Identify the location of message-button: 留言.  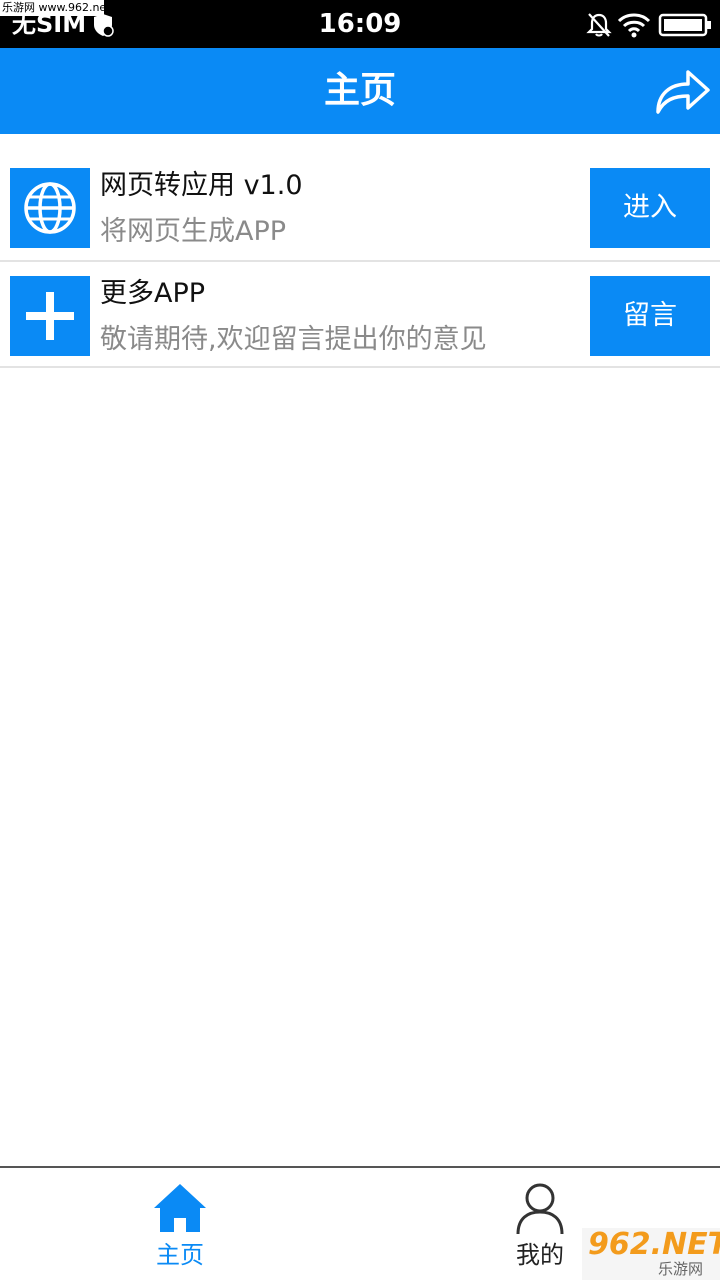
(650, 316).